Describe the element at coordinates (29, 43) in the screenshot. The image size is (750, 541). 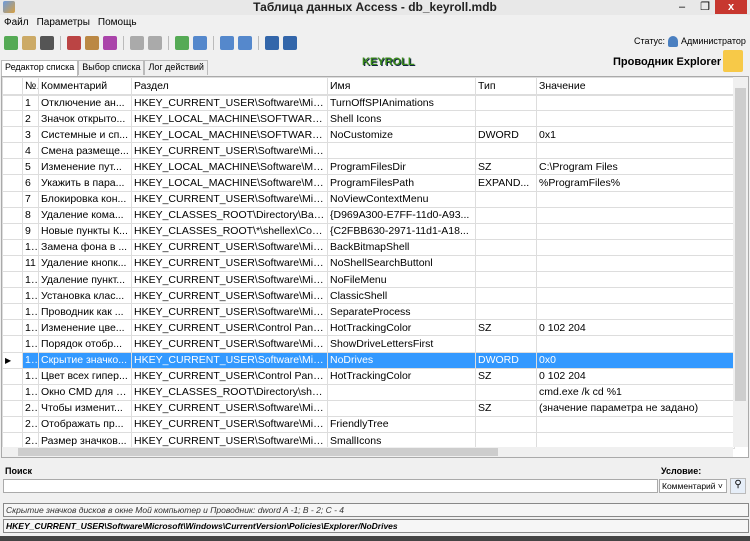
I see `edit-file-icon` at that location.